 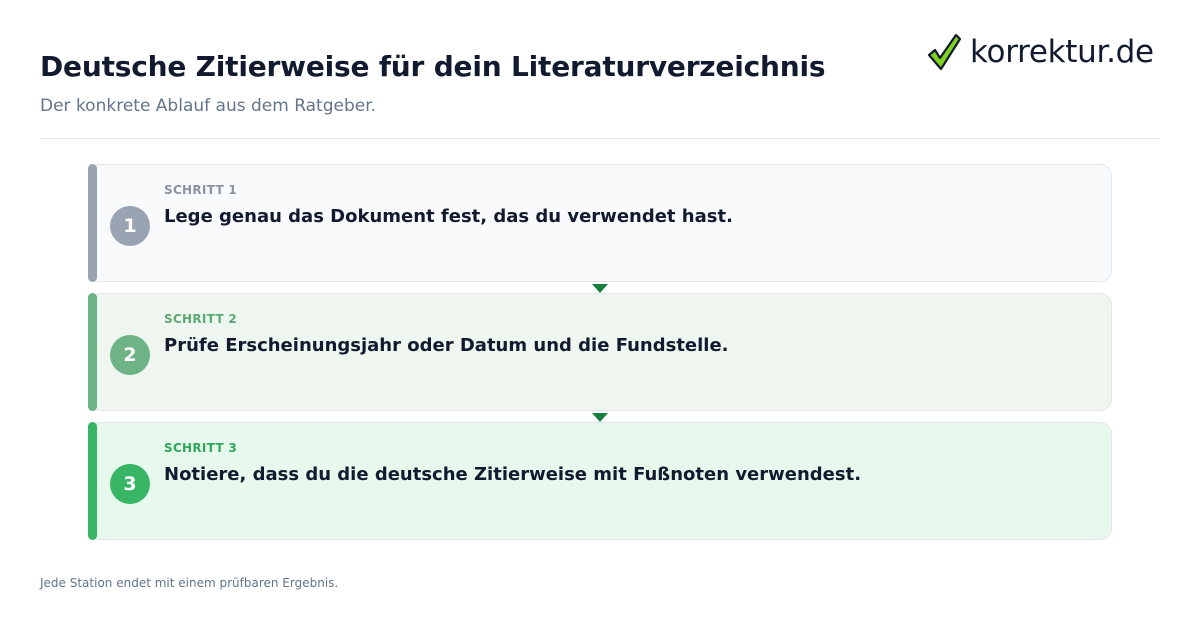 What do you see at coordinates (130, 484) in the screenshot?
I see `step-number-badge: 3` at bounding box center [130, 484].